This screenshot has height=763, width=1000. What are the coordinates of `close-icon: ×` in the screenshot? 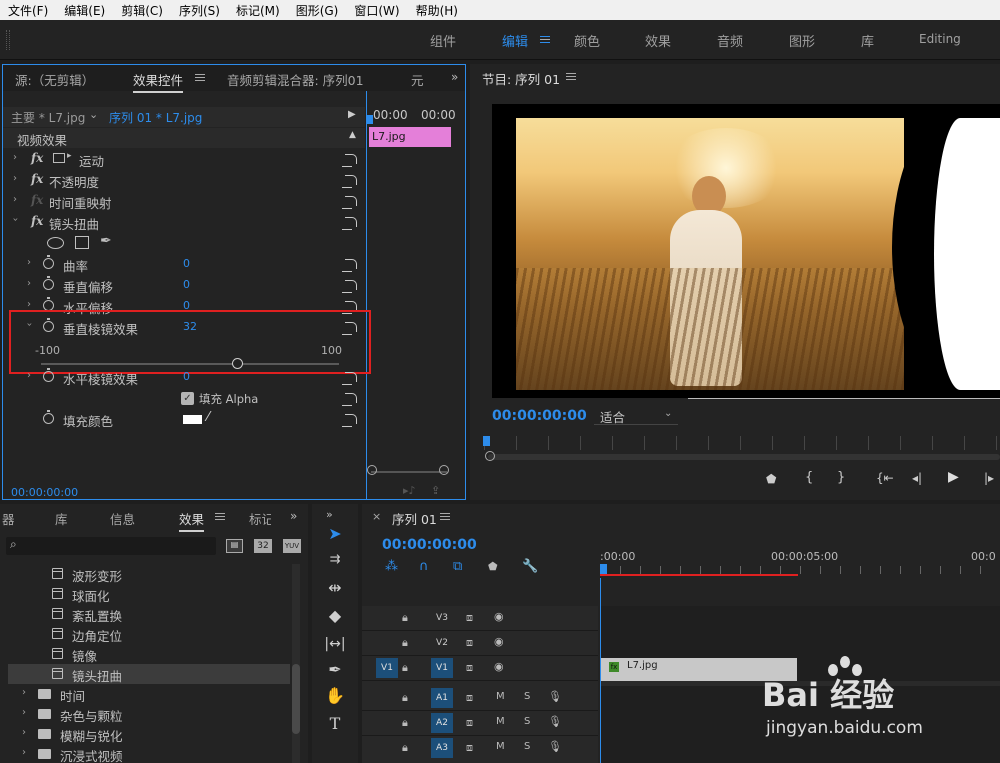 It's located at (376, 516).